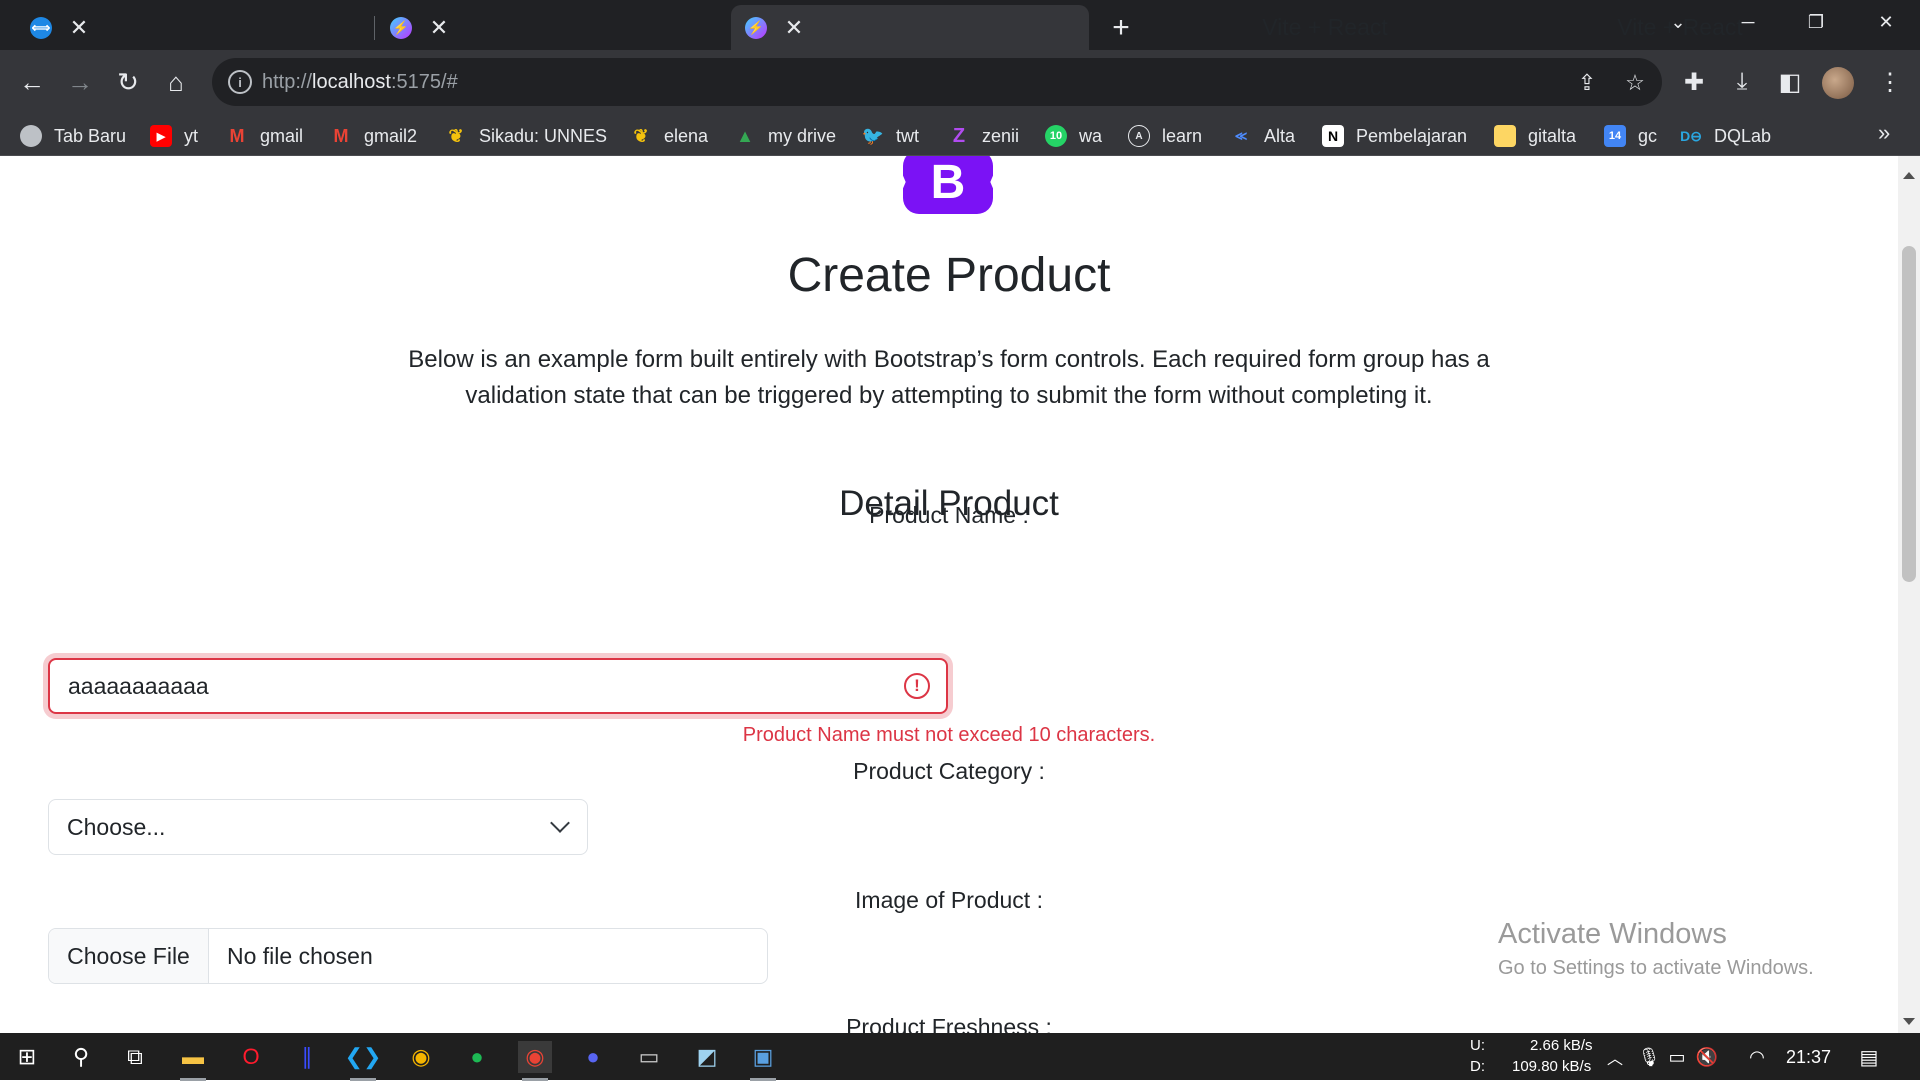 The height and width of the screenshot is (1081, 1920). Describe the element at coordinates (1884, 133) in the screenshot. I see `bookmarks-overflow-icon: »` at that location.